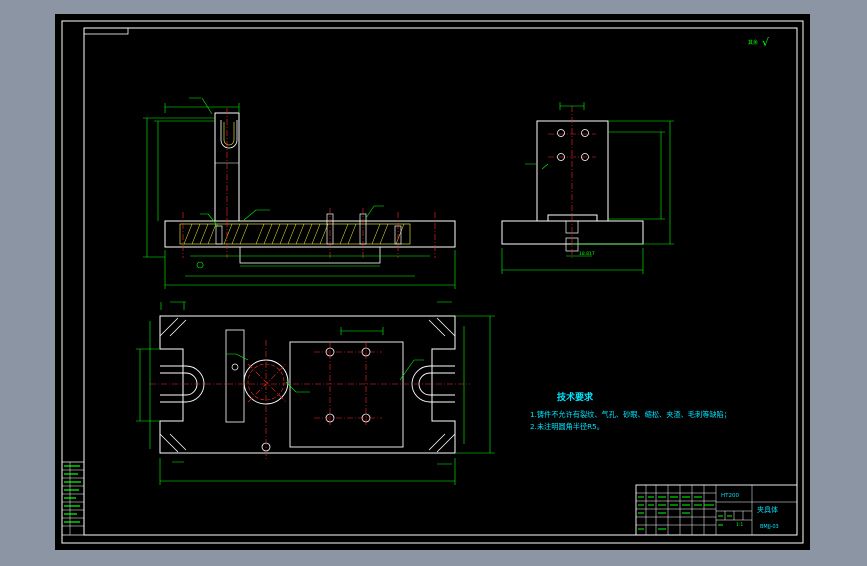  What do you see at coordinates (575, 397) in the screenshot?
I see `tech-title: 技术要求` at bounding box center [575, 397].